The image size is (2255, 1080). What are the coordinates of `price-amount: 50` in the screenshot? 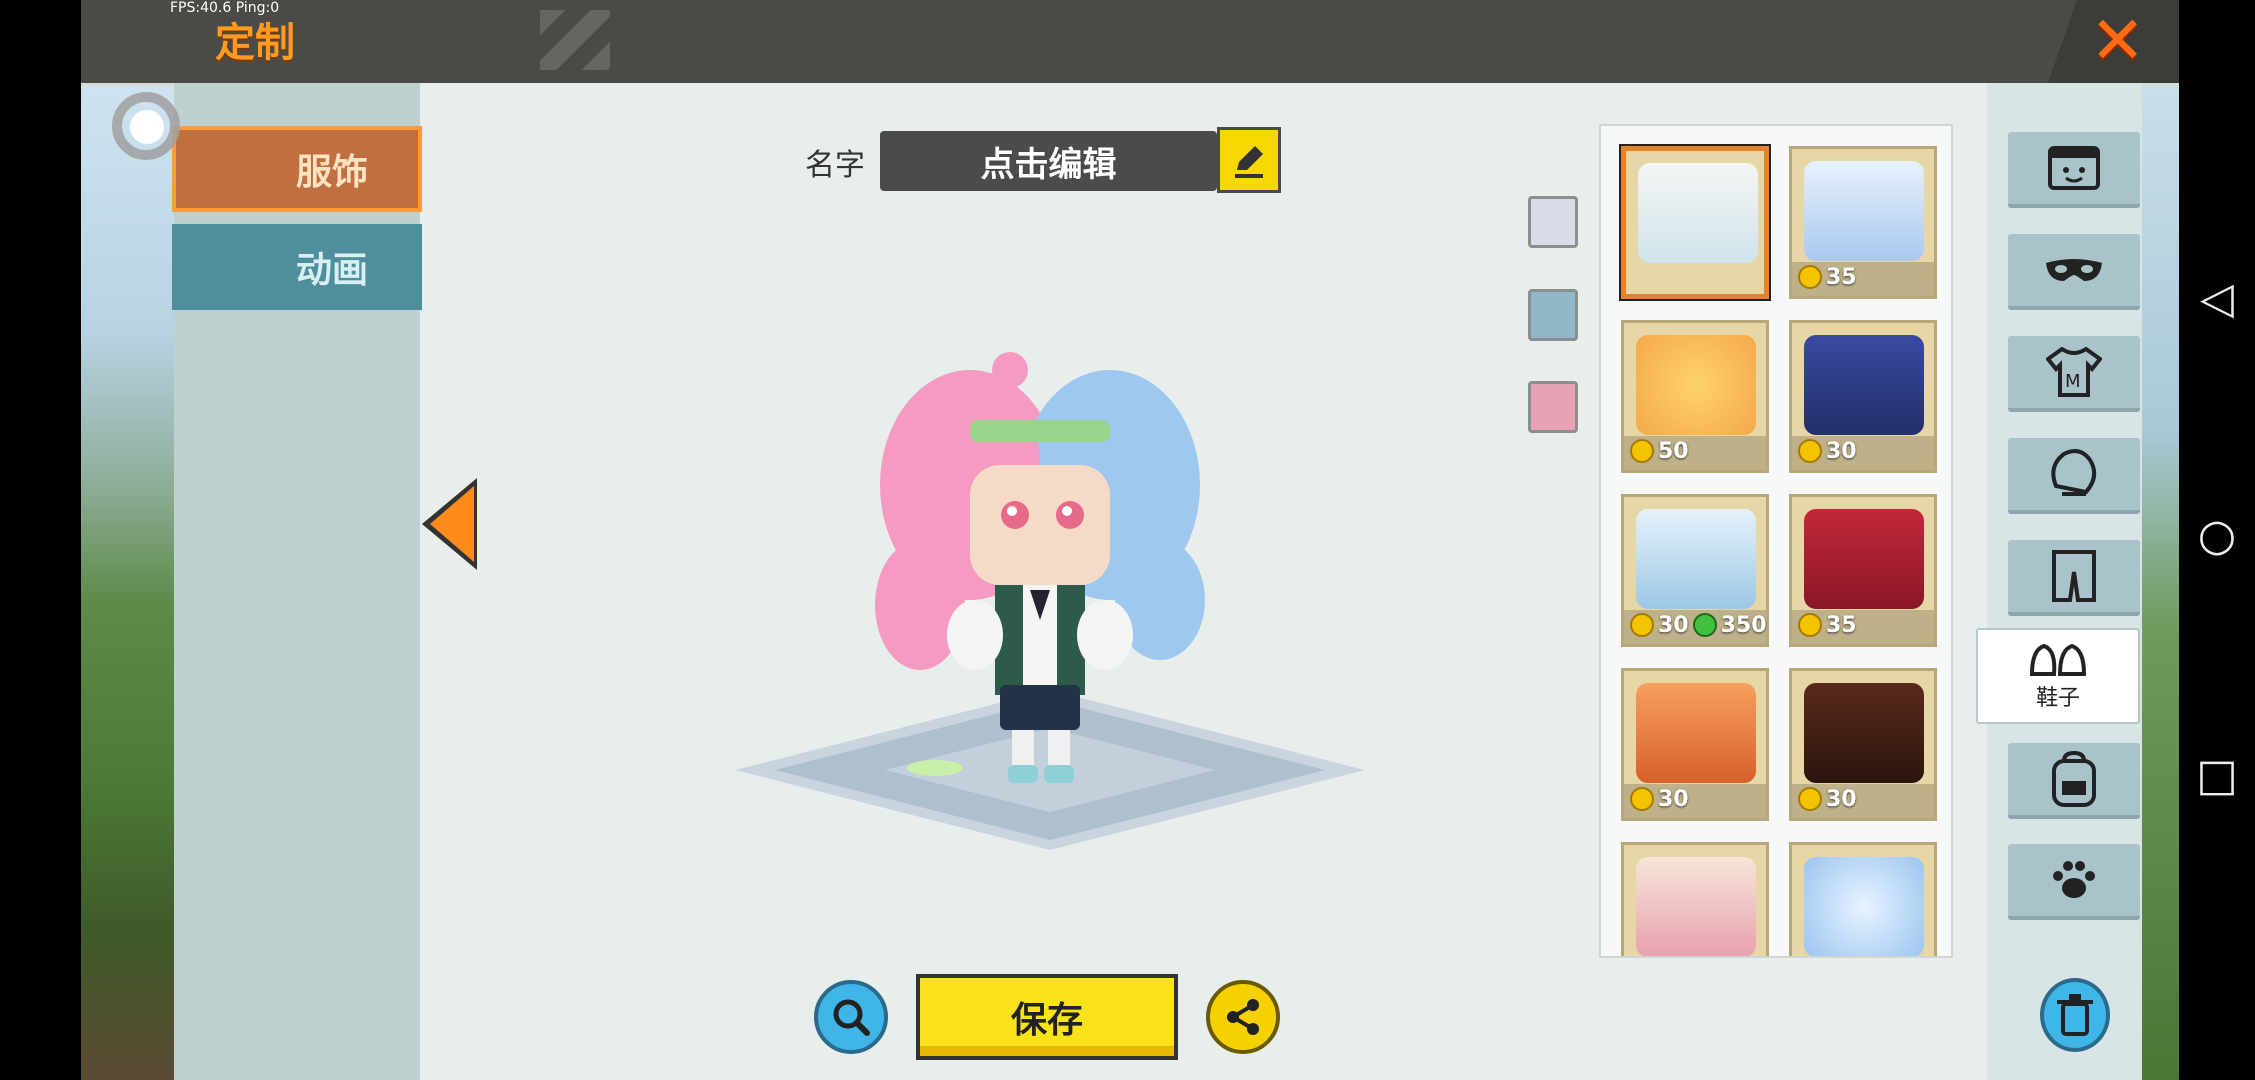 It's located at (1673, 451).